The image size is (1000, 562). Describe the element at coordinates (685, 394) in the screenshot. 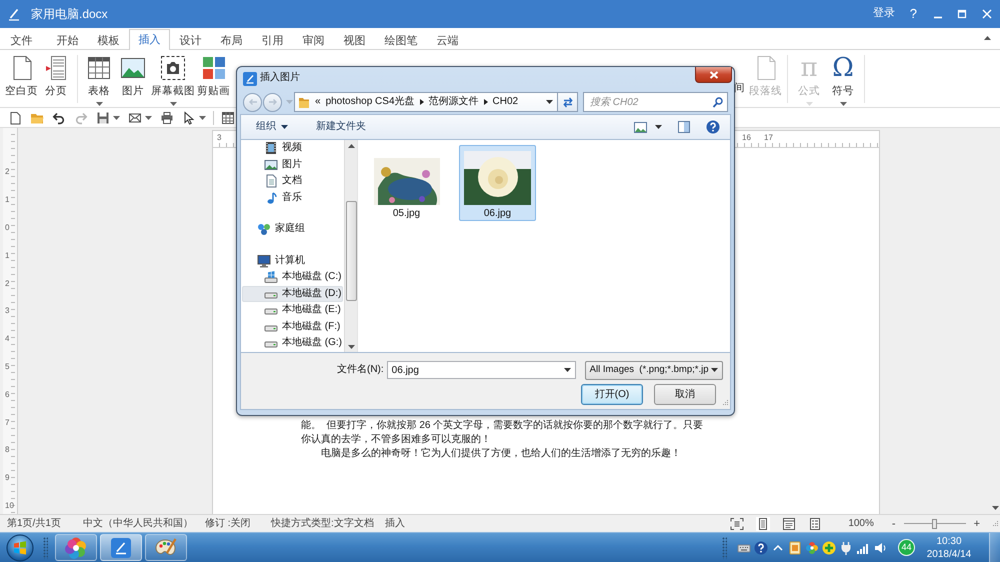

I see `dialog-button: 取消` at that location.